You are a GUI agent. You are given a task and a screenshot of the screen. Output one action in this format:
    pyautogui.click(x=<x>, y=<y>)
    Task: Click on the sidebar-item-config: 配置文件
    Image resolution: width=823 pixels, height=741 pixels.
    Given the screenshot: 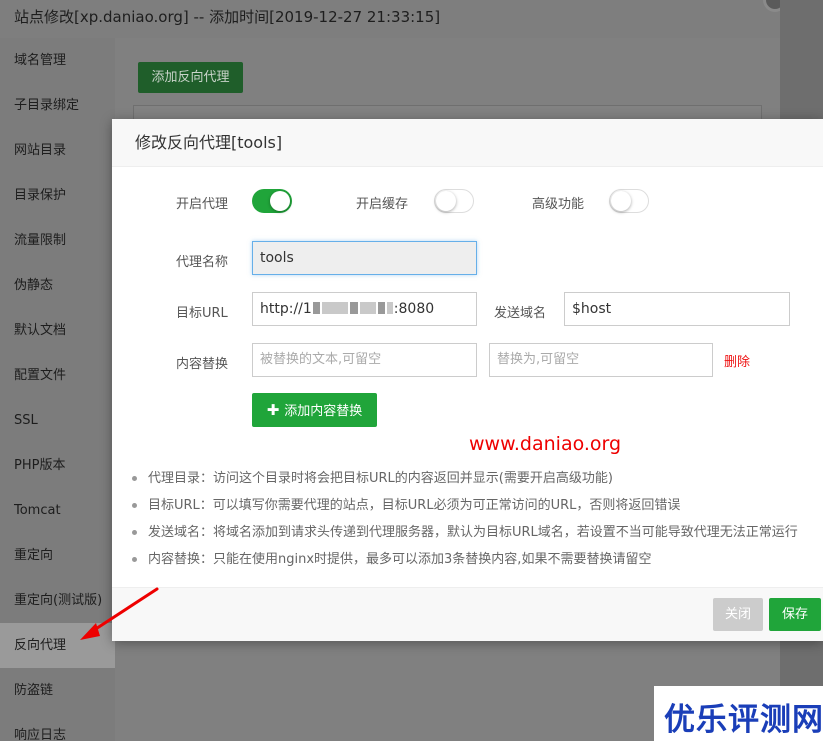 What is the action you would take?
    pyautogui.click(x=57, y=375)
    